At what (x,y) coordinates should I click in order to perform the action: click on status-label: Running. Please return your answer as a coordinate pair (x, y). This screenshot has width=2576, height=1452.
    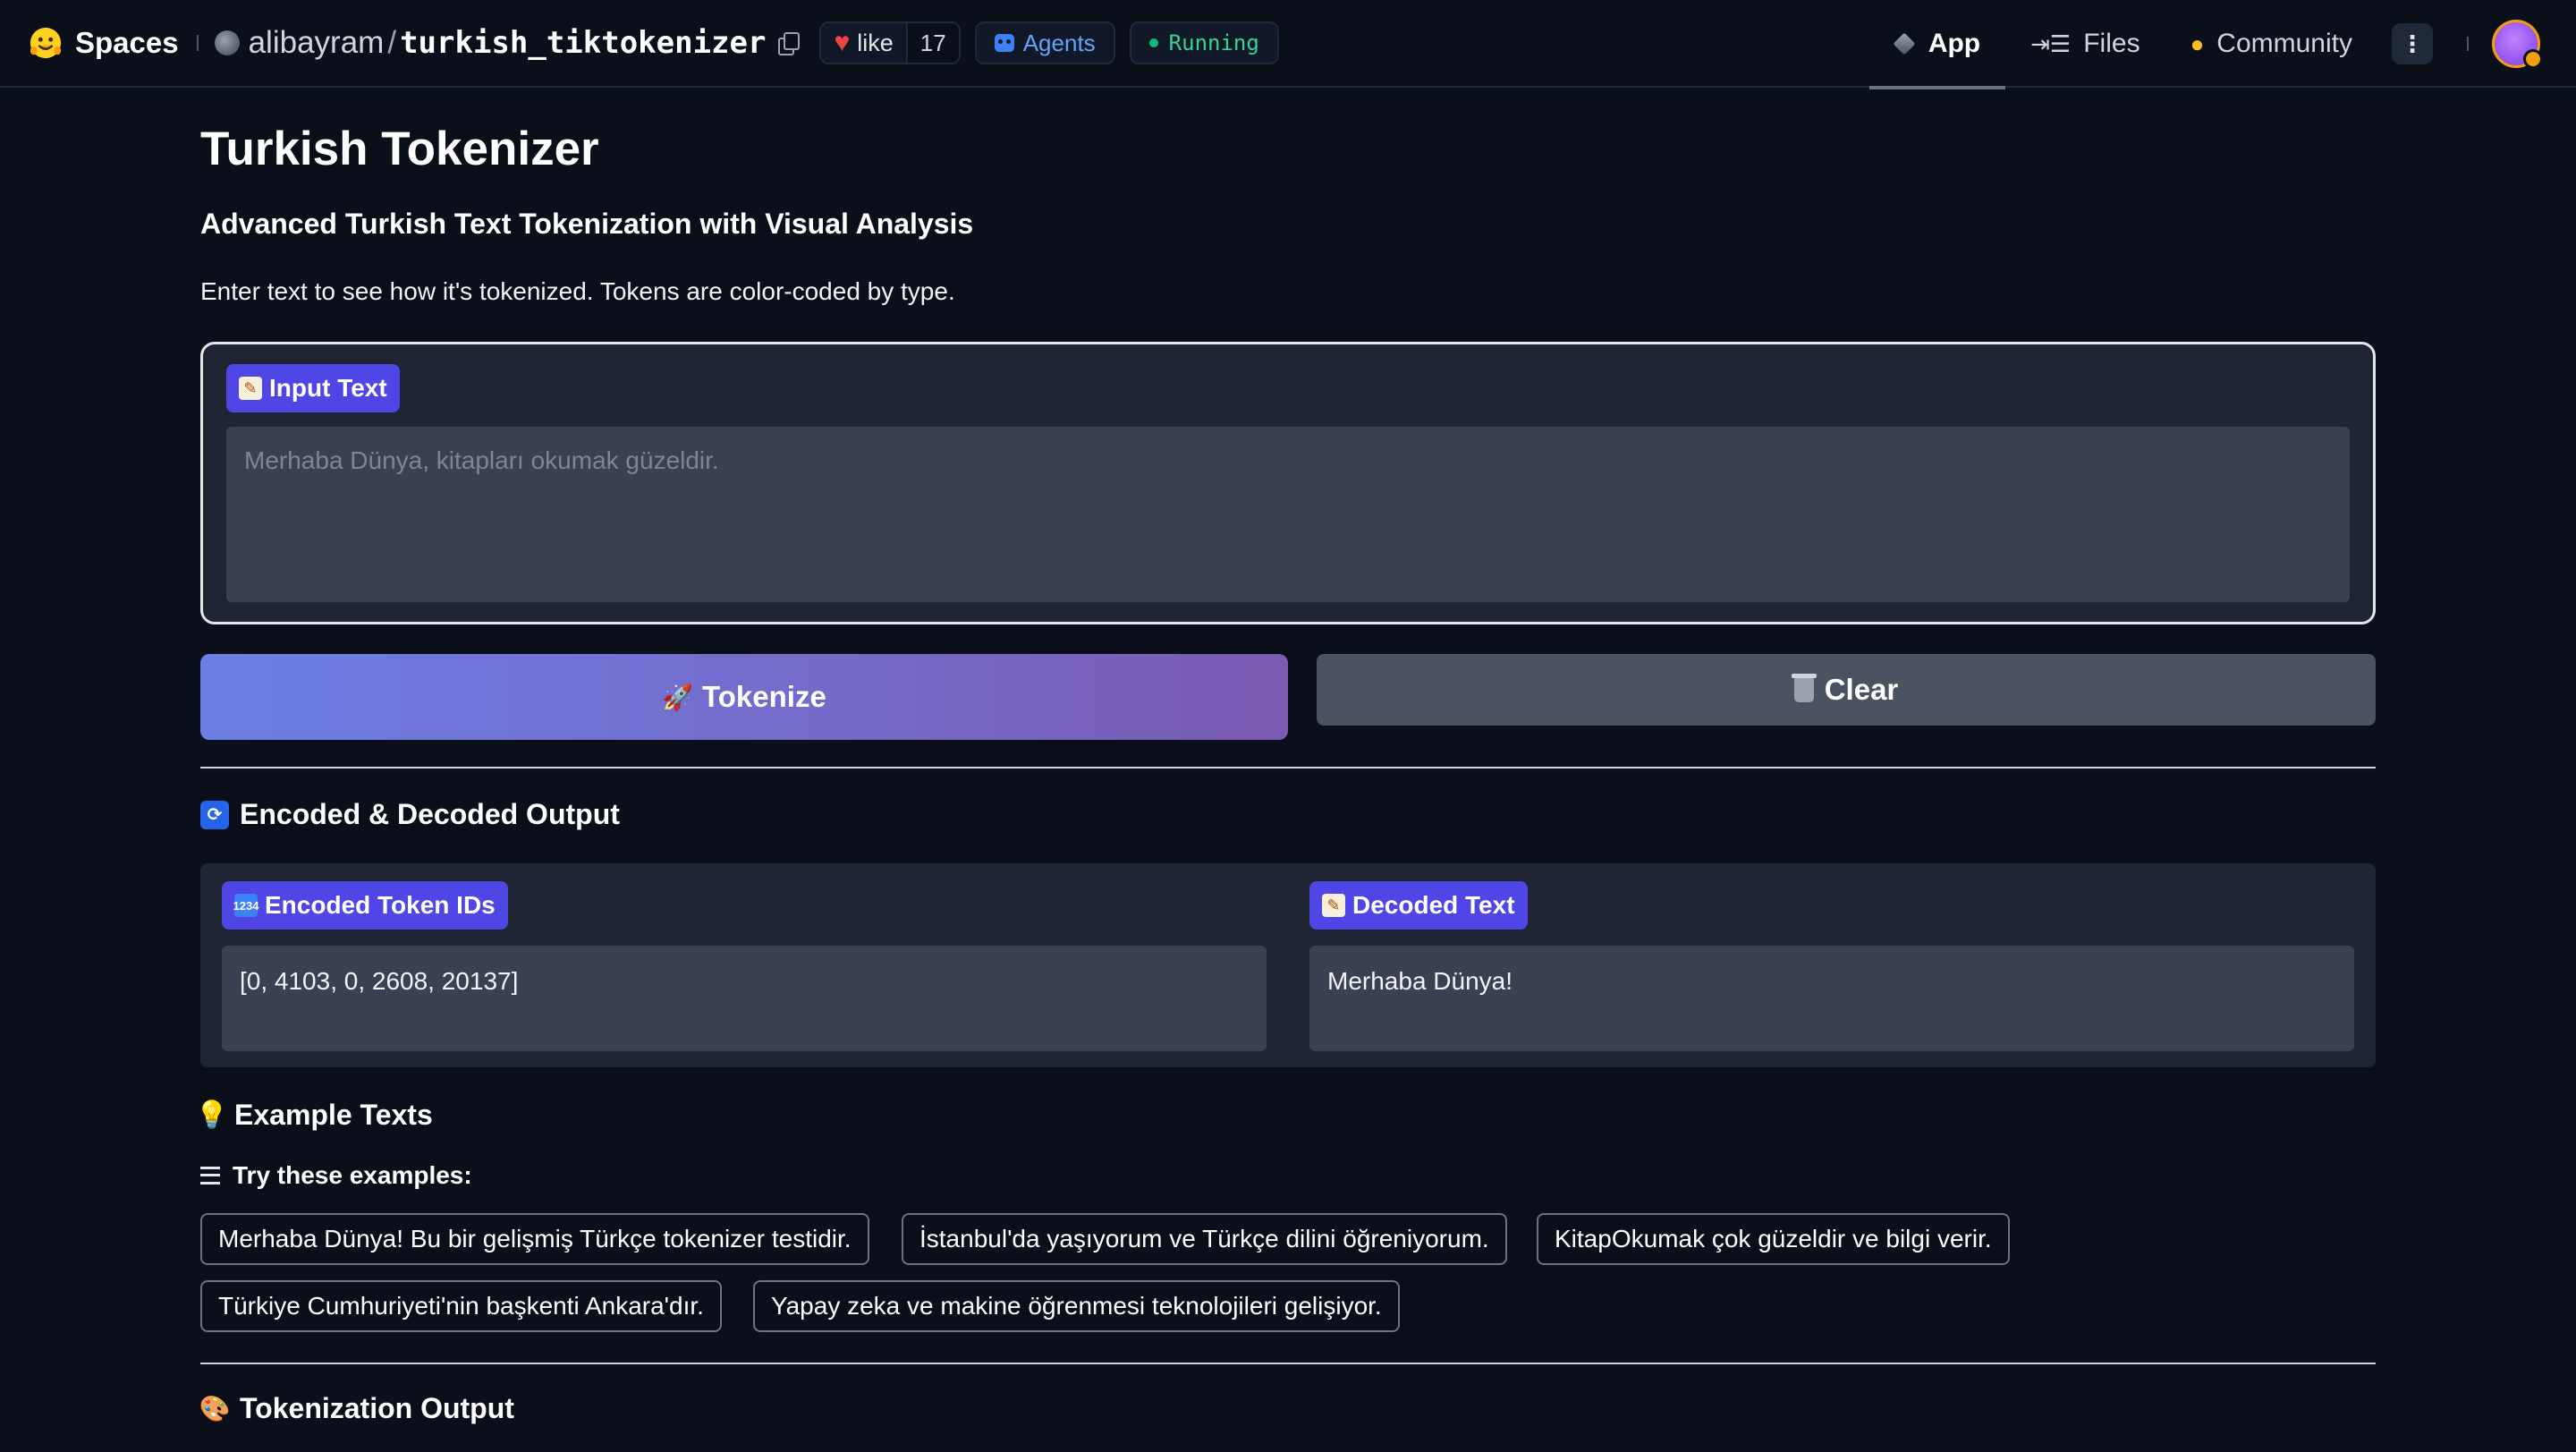
    Looking at the image, I should click on (1213, 42).